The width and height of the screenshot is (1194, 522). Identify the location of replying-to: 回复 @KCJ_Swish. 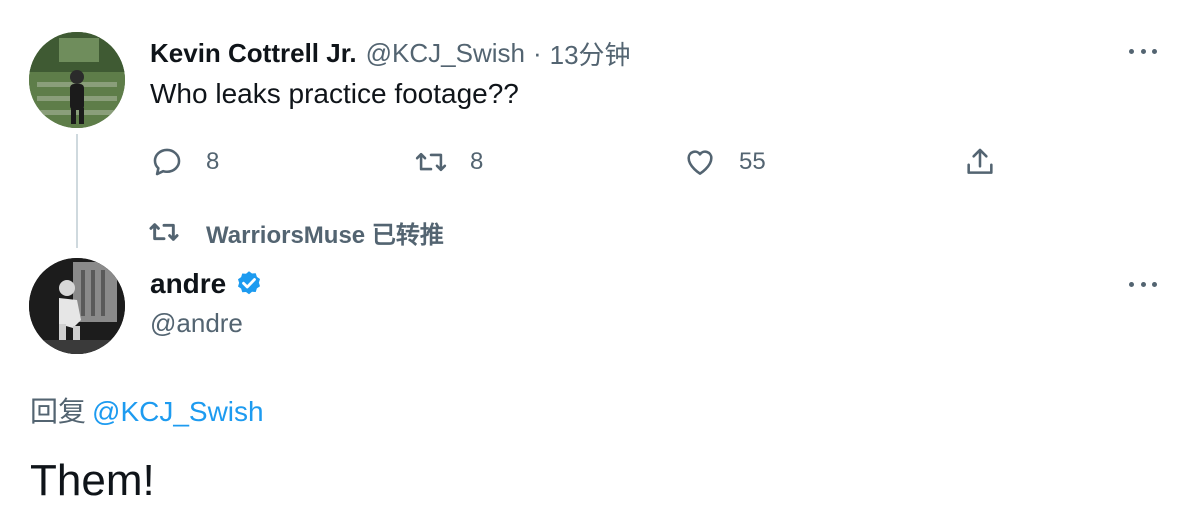
(147, 410).